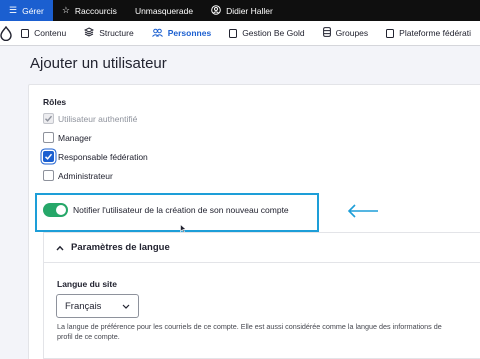 The image size is (480, 359). I want to click on toolbar-item-user: Didier Haller, so click(242, 10).